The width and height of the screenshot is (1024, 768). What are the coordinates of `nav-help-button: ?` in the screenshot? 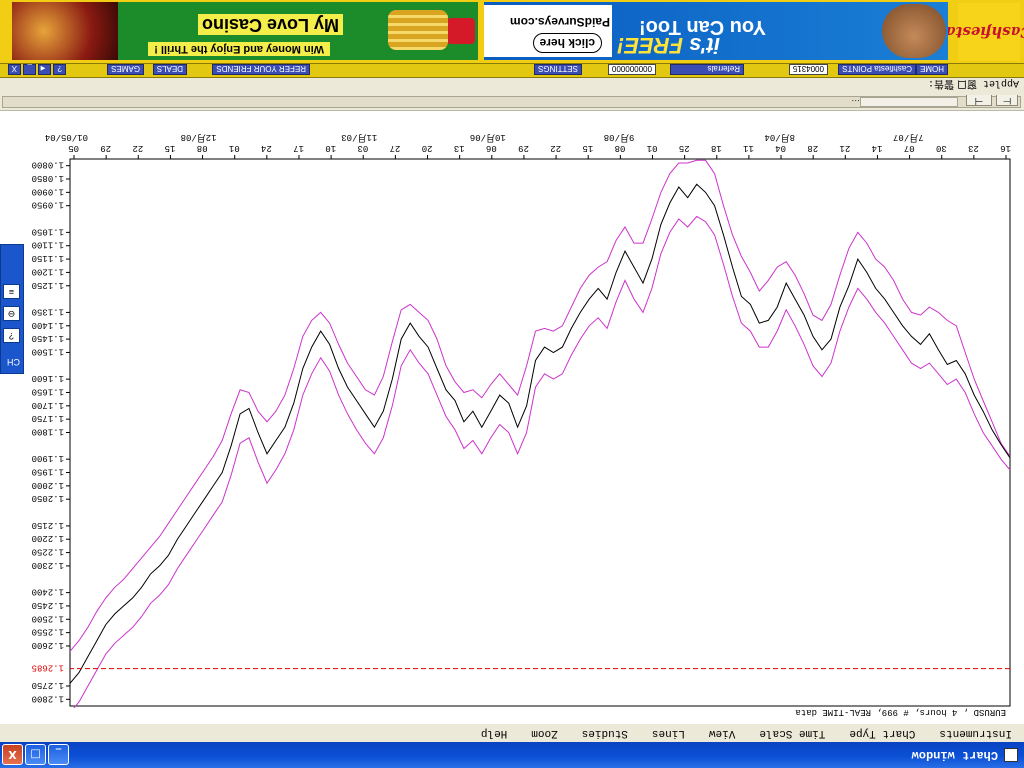 It's located at (59, 69).